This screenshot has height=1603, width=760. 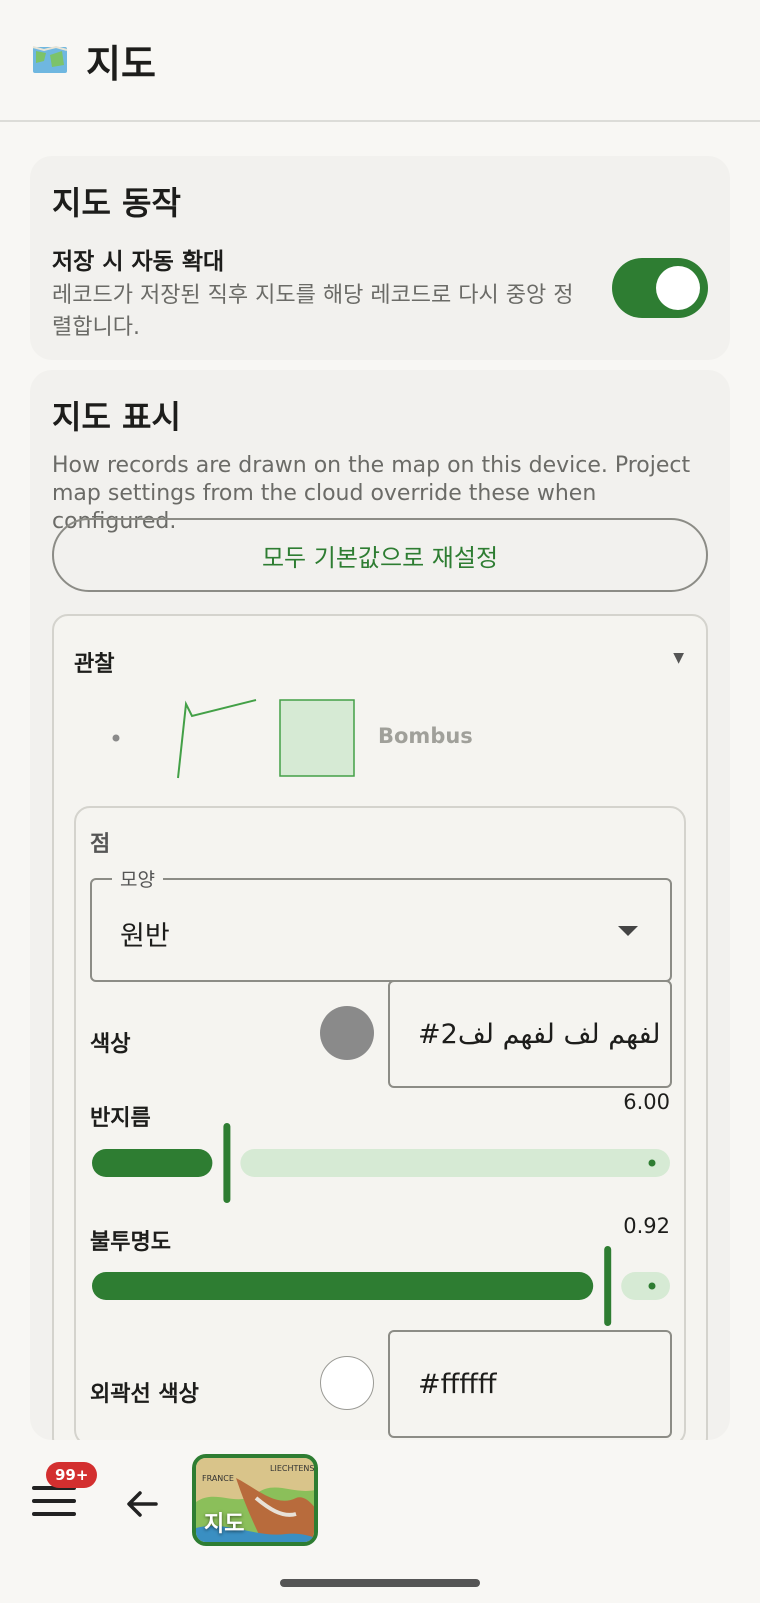 What do you see at coordinates (50, 59) in the screenshot?
I see `map-icon` at bounding box center [50, 59].